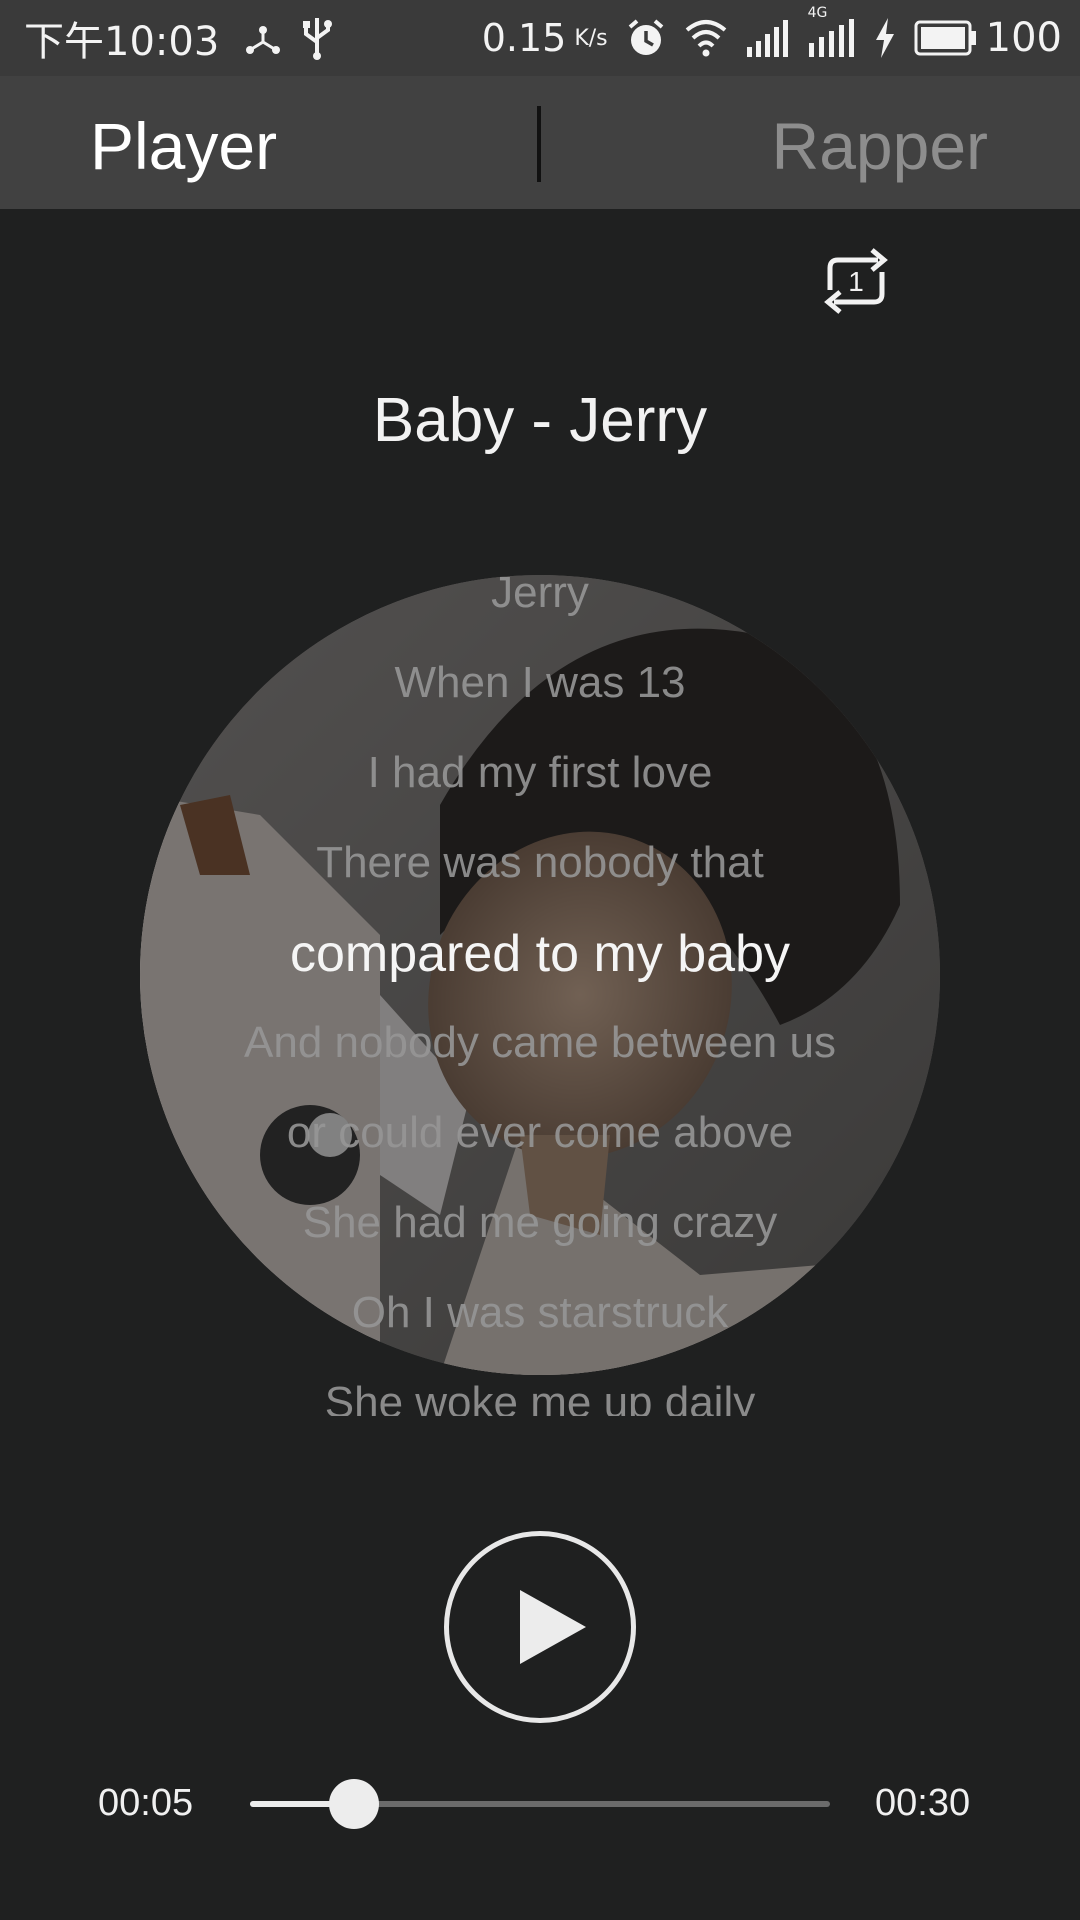  Describe the element at coordinates (540, 1042) in the screenshot. I see `lyric-line: And nobody came between us` at that location.